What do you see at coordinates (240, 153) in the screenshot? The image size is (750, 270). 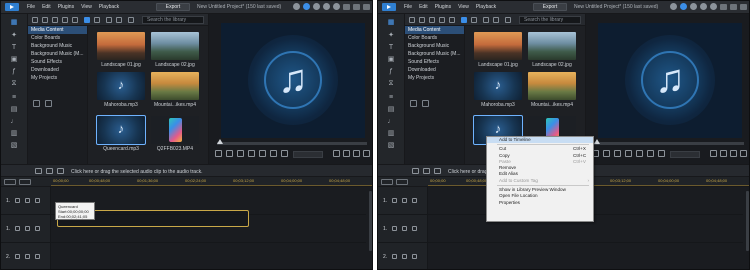 I see `prev-frame-icon` at bounding box center [240, 153].